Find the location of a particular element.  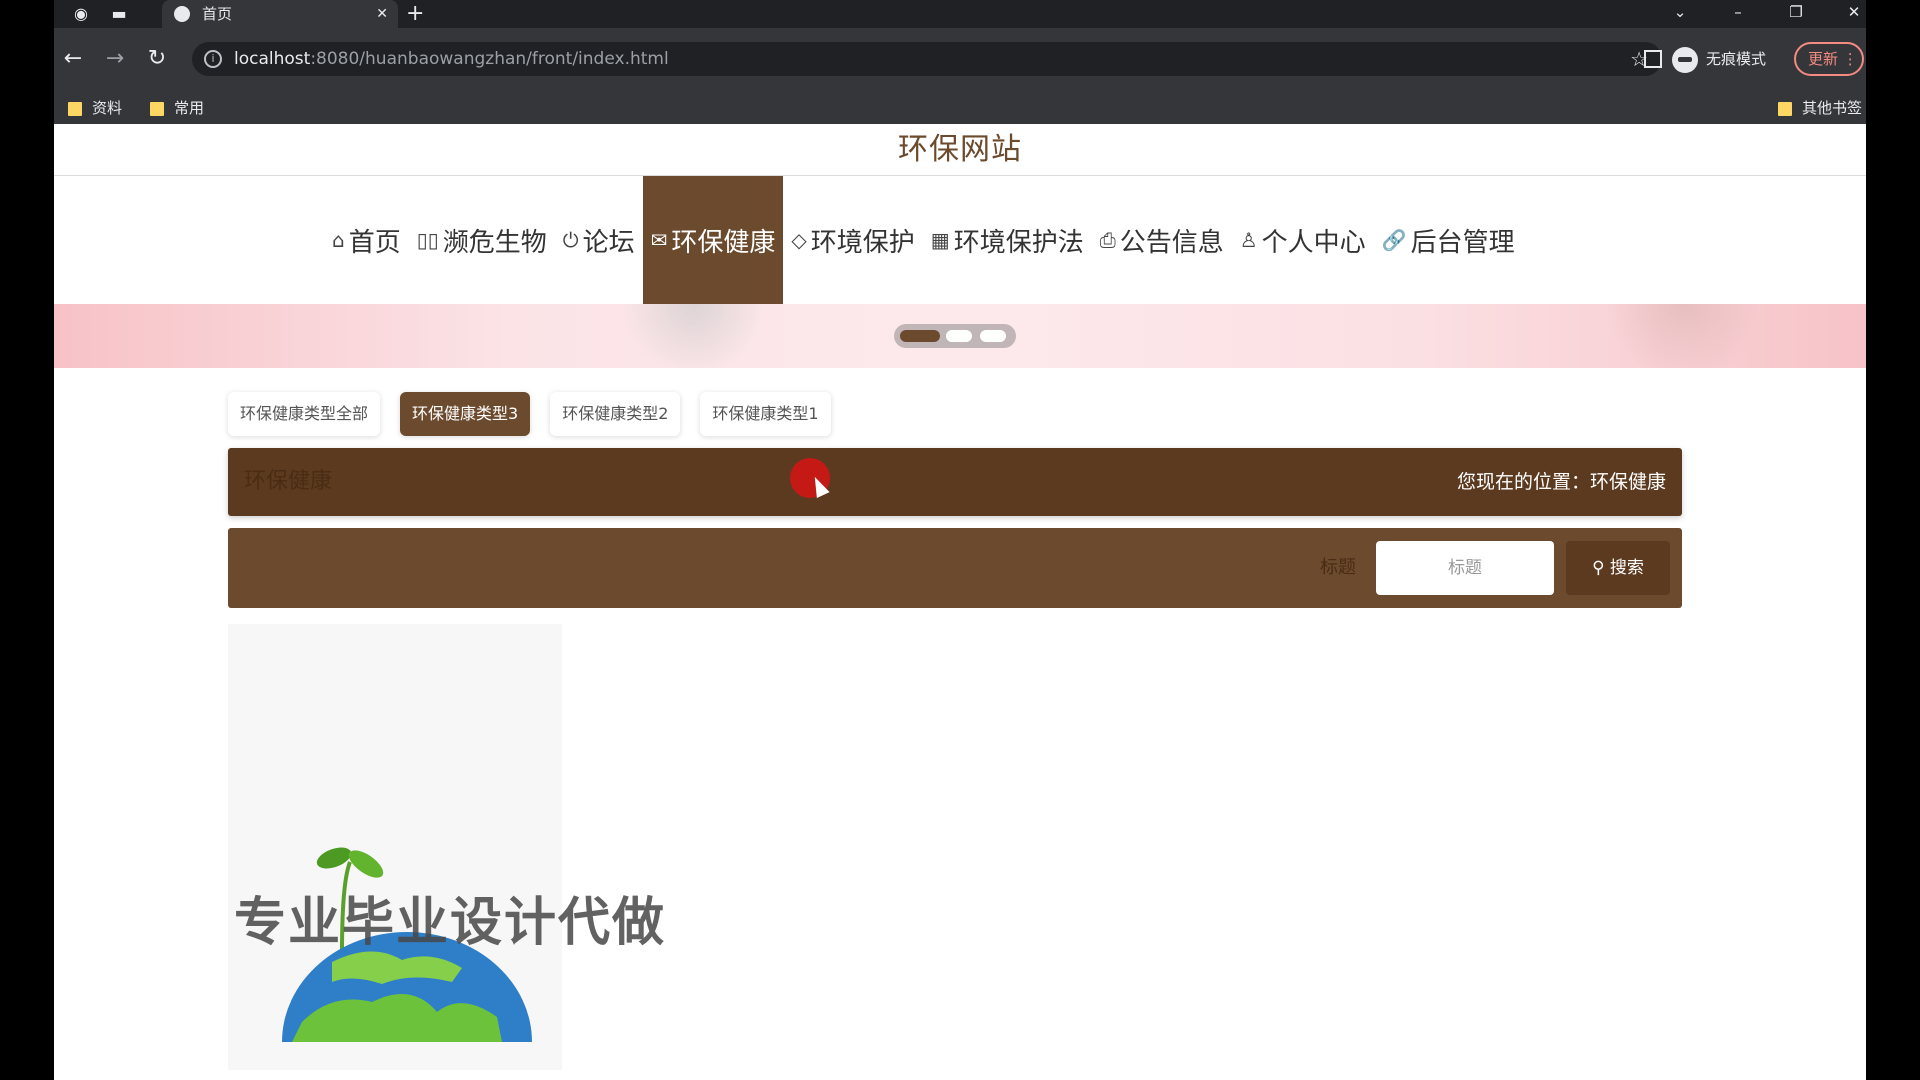

watermark-text: 专业毕业设计代做 is located at coordinates (450, 923).